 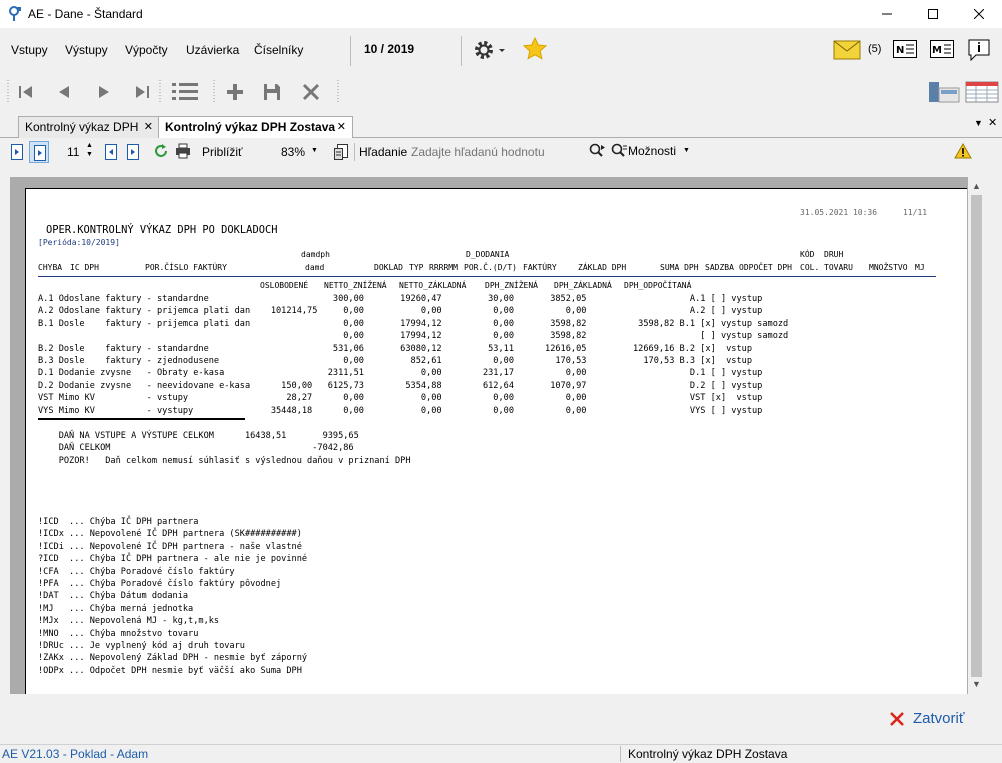 What do you see at coordinates (142, 92) in the screenshot?
I see `last-record-icon` at bounding box center [142, 92].